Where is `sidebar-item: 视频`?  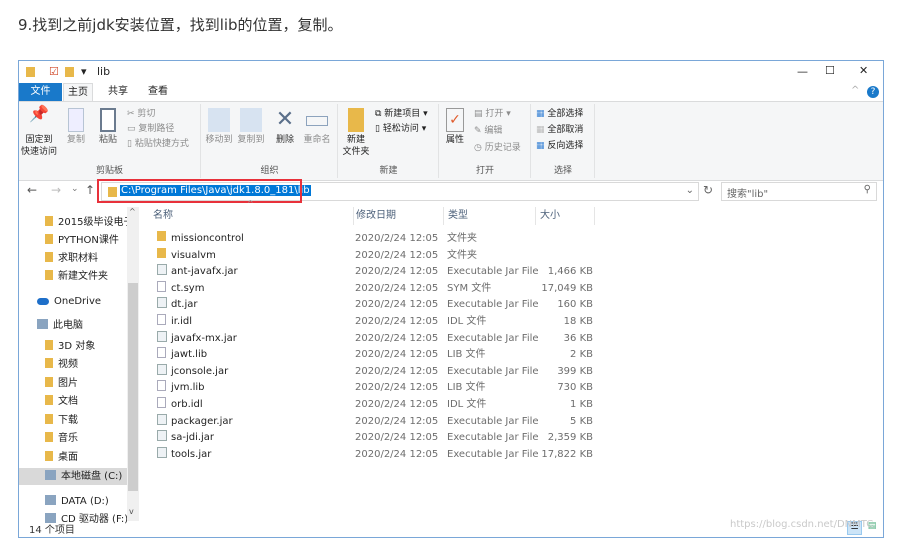 sidebar-item: 视频 is located at coordinates (73, 364).